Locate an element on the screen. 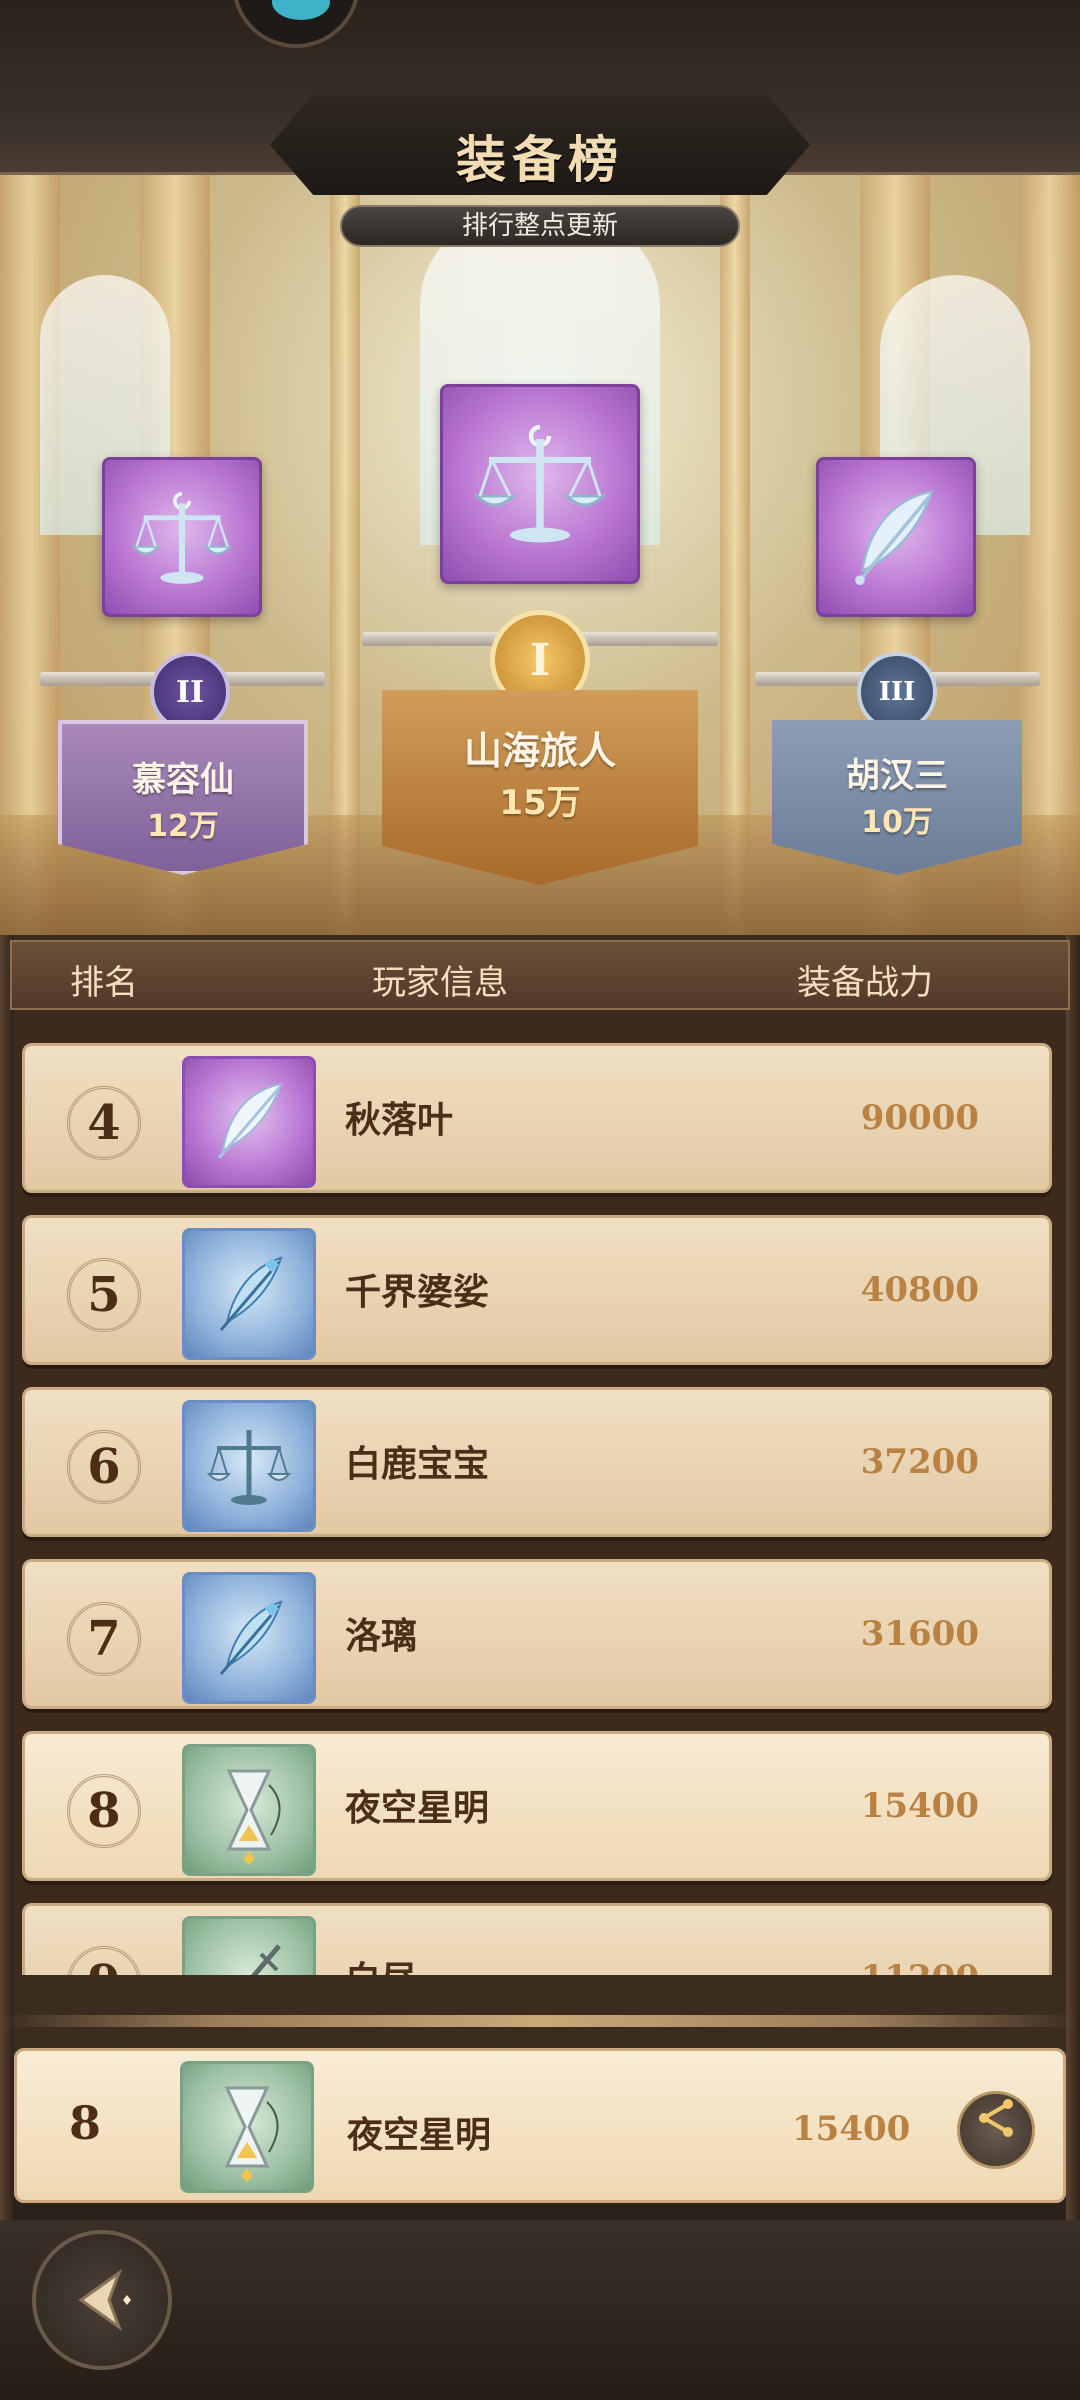  my-equipment-icon is located at coordinates (247, 2127).